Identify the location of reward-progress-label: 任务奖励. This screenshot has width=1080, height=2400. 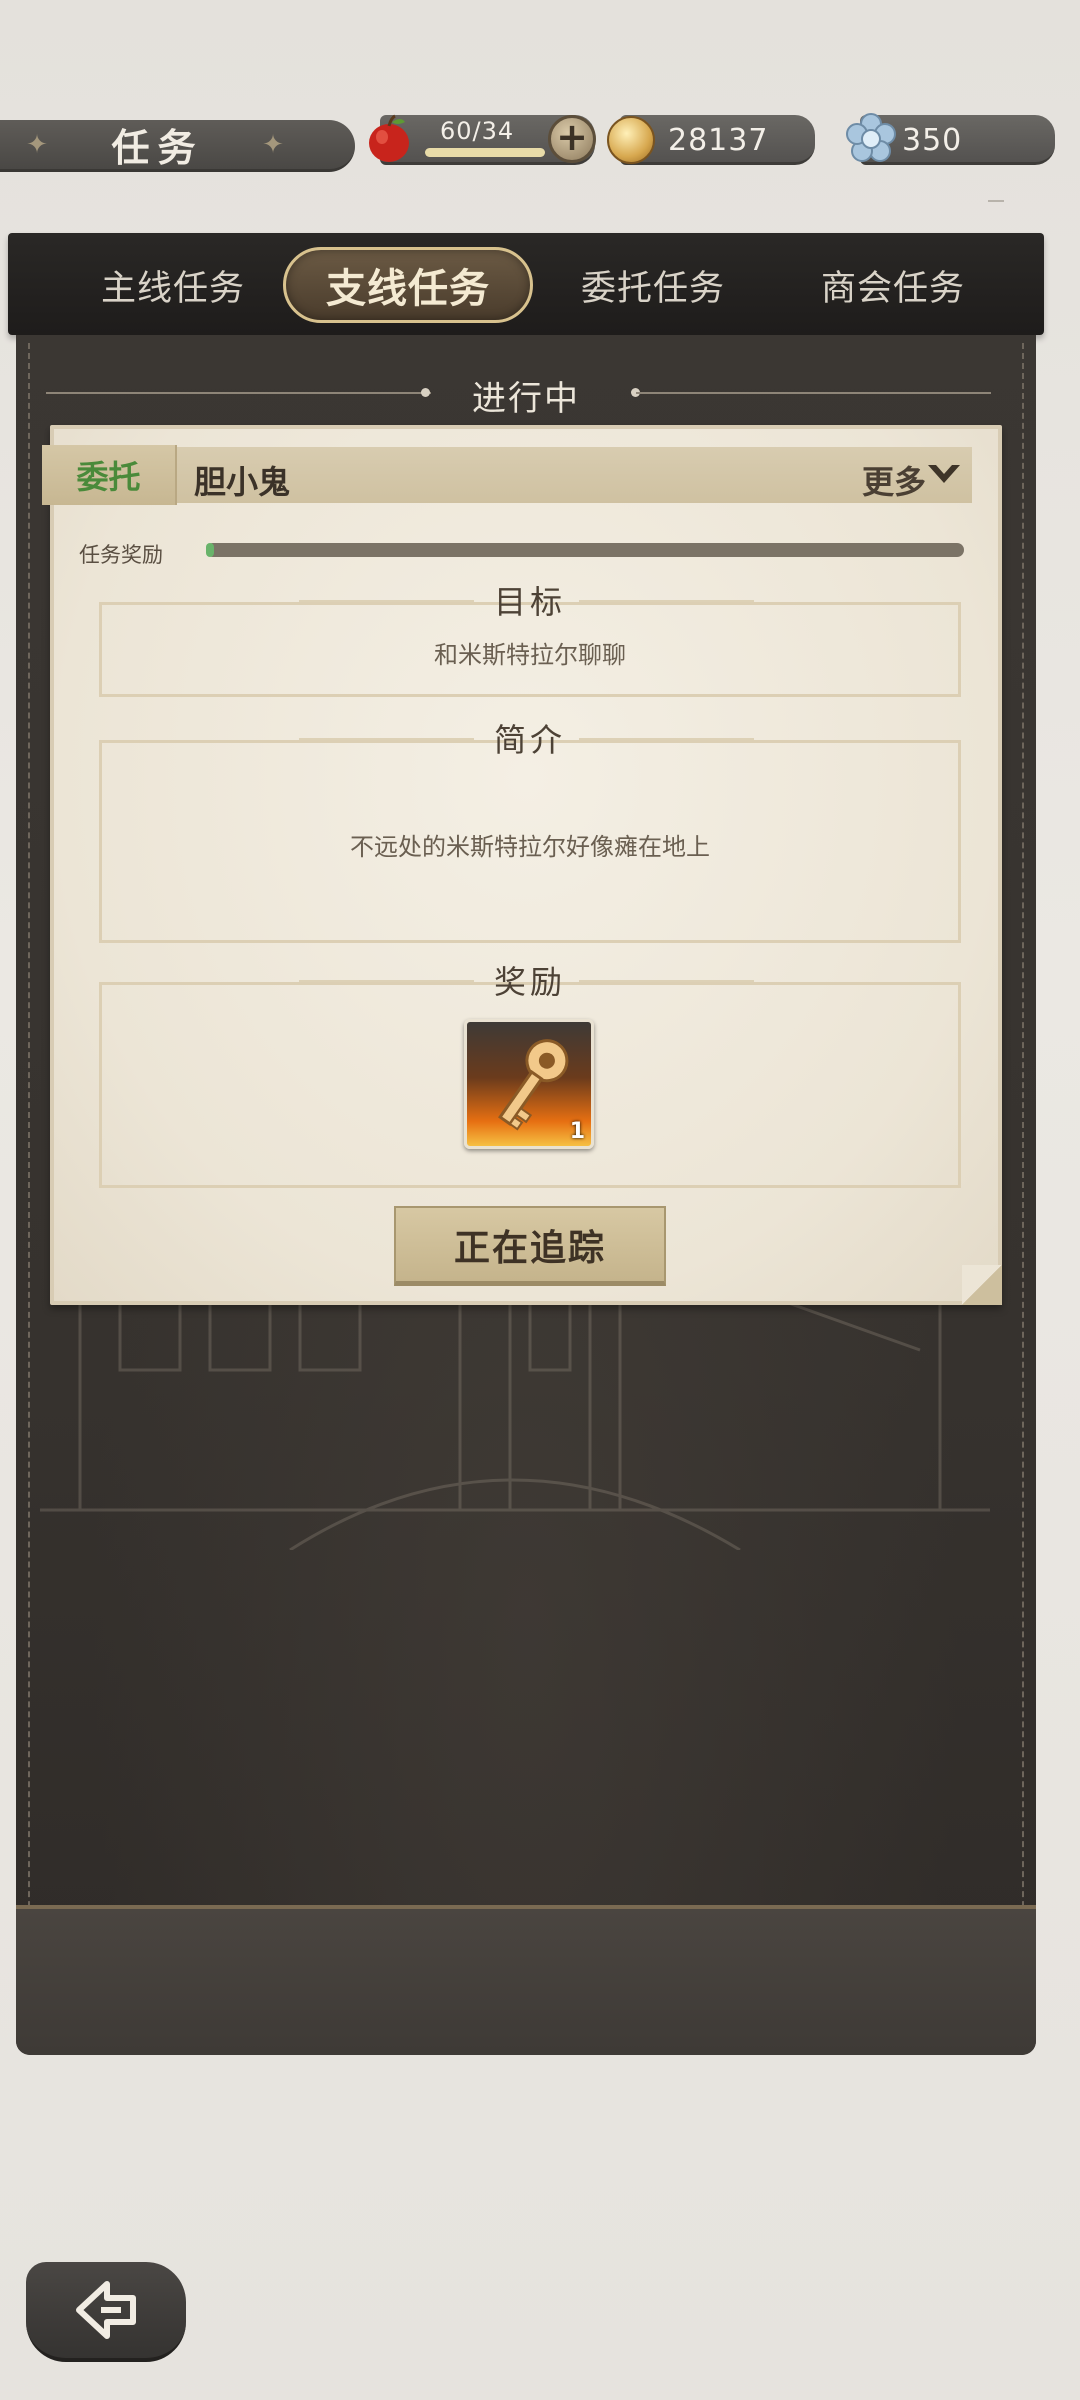
(121, 555).